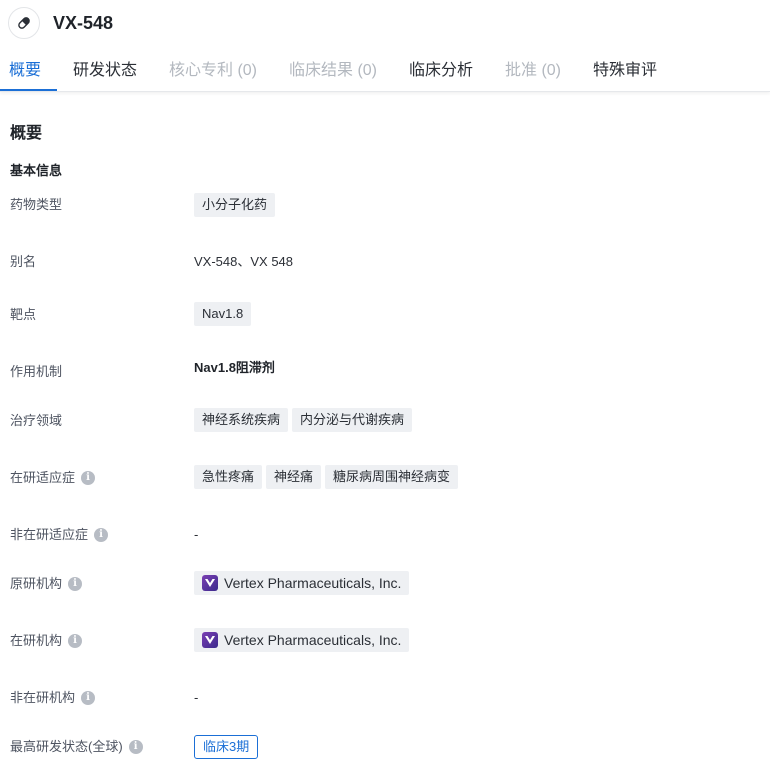 The width and height of the screenshot is (770, 777). I want to click on inactive-org-label: 非在研机构 i, so click(53, 698).